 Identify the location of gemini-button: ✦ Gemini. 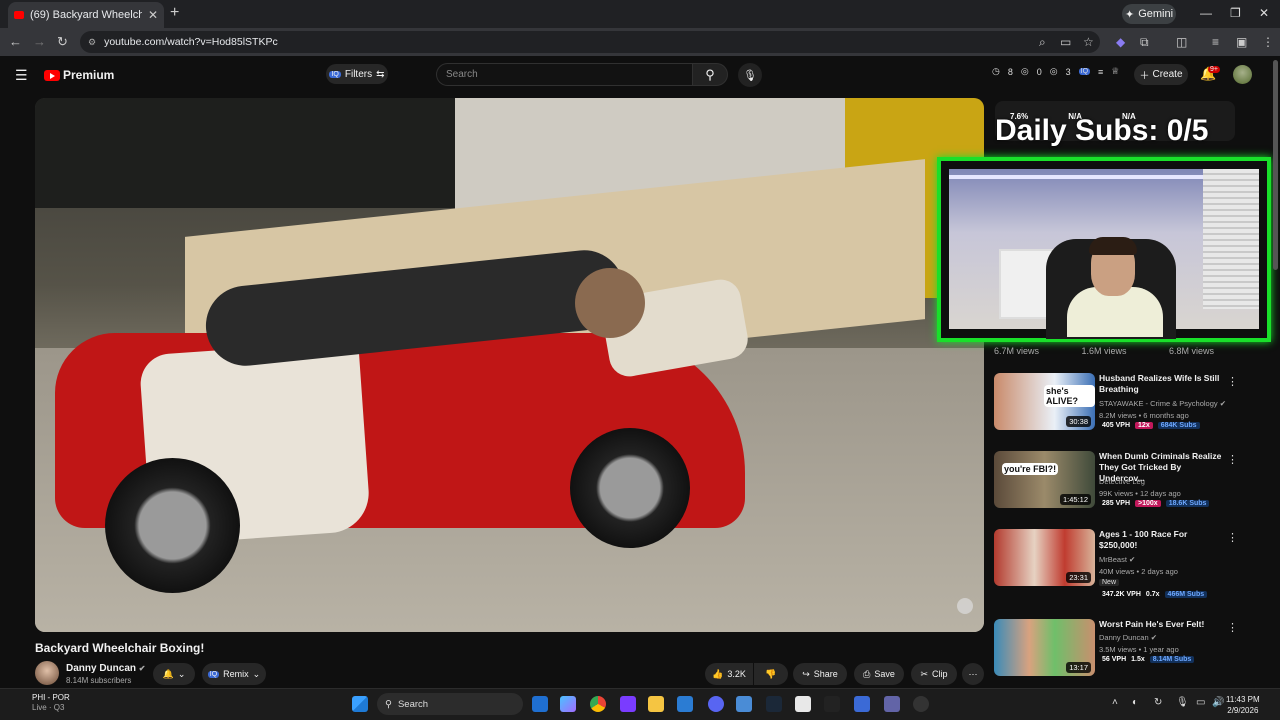
(1149, 14).